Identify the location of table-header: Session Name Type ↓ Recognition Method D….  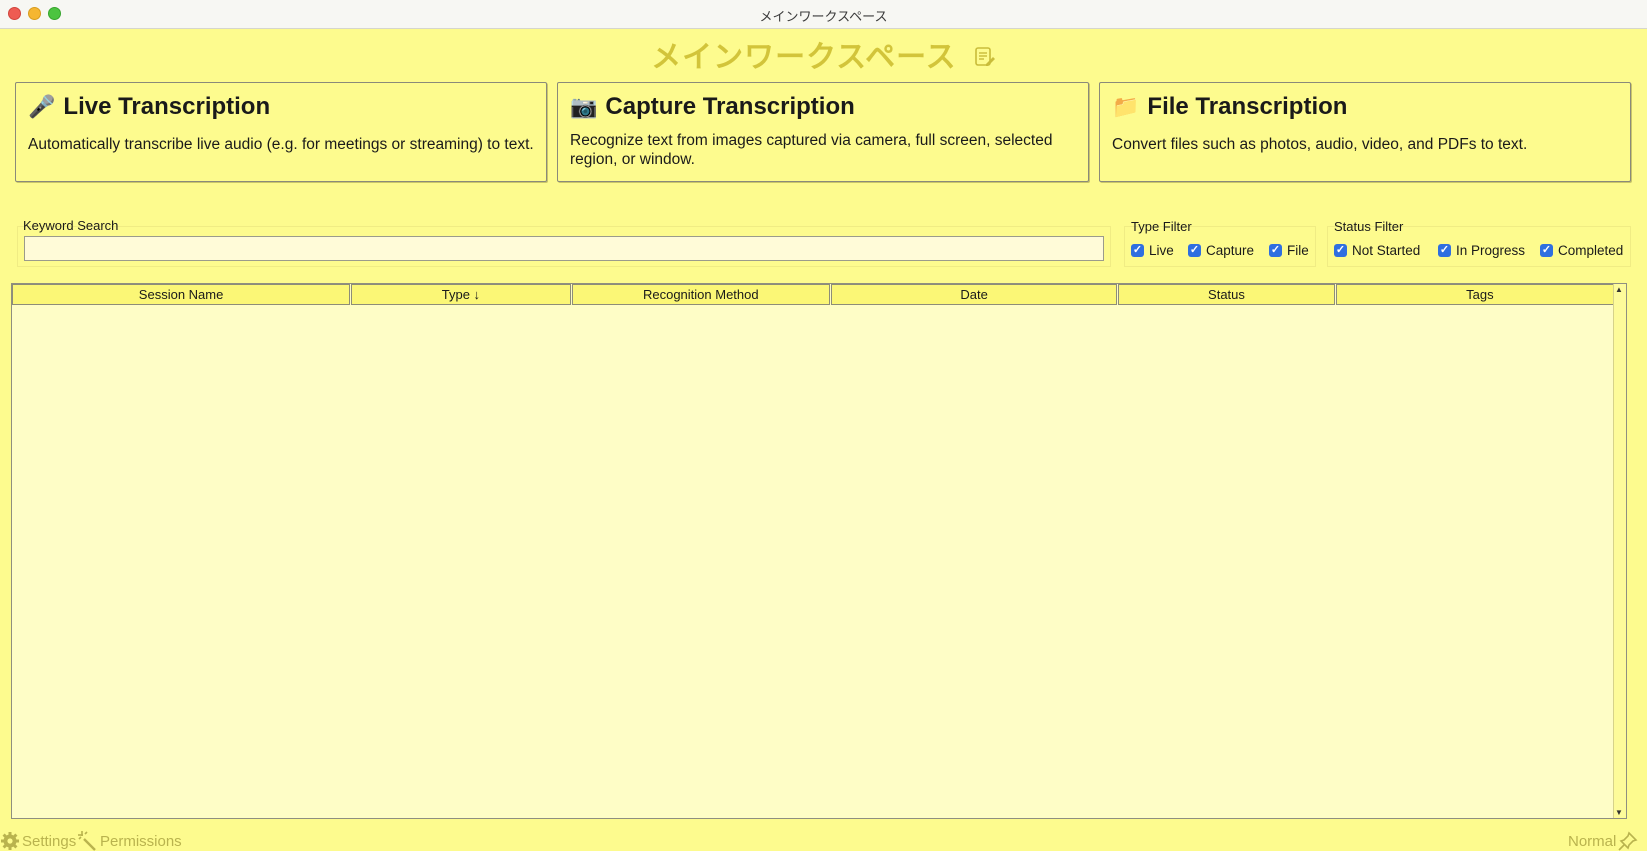
(818, 294).